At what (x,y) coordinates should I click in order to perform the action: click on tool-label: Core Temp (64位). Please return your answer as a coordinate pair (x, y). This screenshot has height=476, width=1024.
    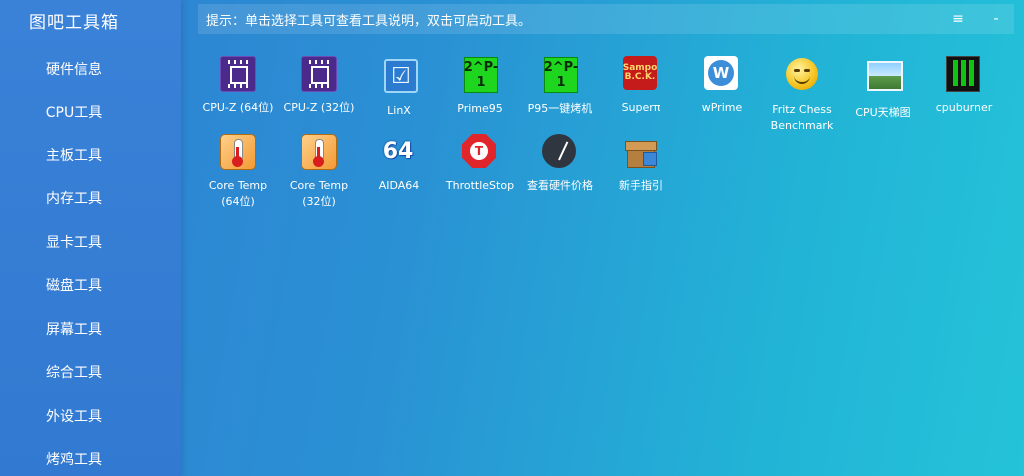
    Looking at the image, I should click on (238, 193).